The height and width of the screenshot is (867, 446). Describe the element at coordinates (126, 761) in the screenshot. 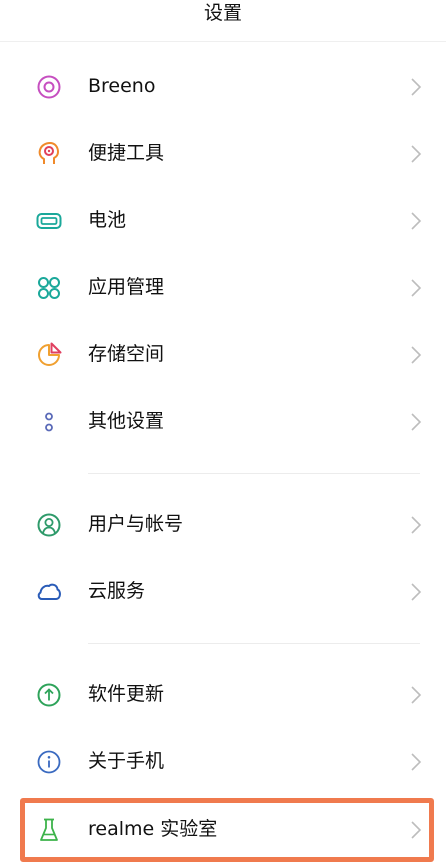

I see `settings-item-label: 关于手机` at that location.